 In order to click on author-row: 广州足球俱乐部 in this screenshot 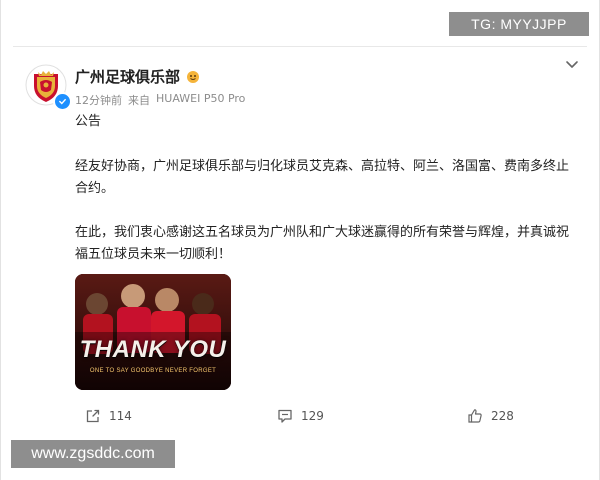, I will do `click(137, 76)`.